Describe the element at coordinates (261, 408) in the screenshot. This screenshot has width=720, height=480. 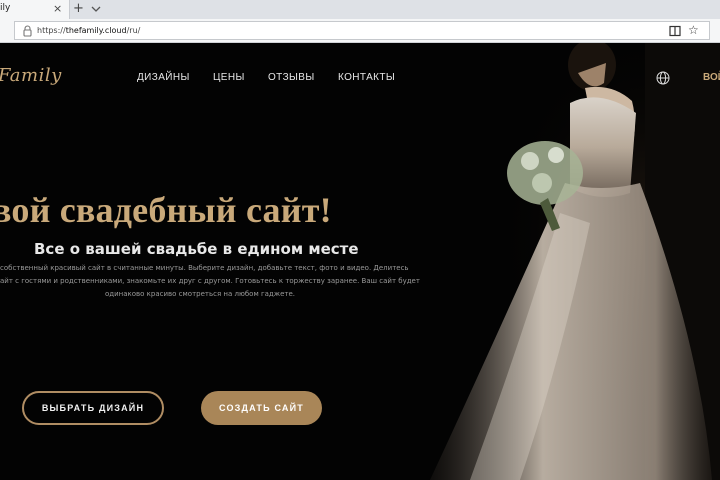
I see `create-site-button: СОЗДАТЬ САЙТ` at that location.